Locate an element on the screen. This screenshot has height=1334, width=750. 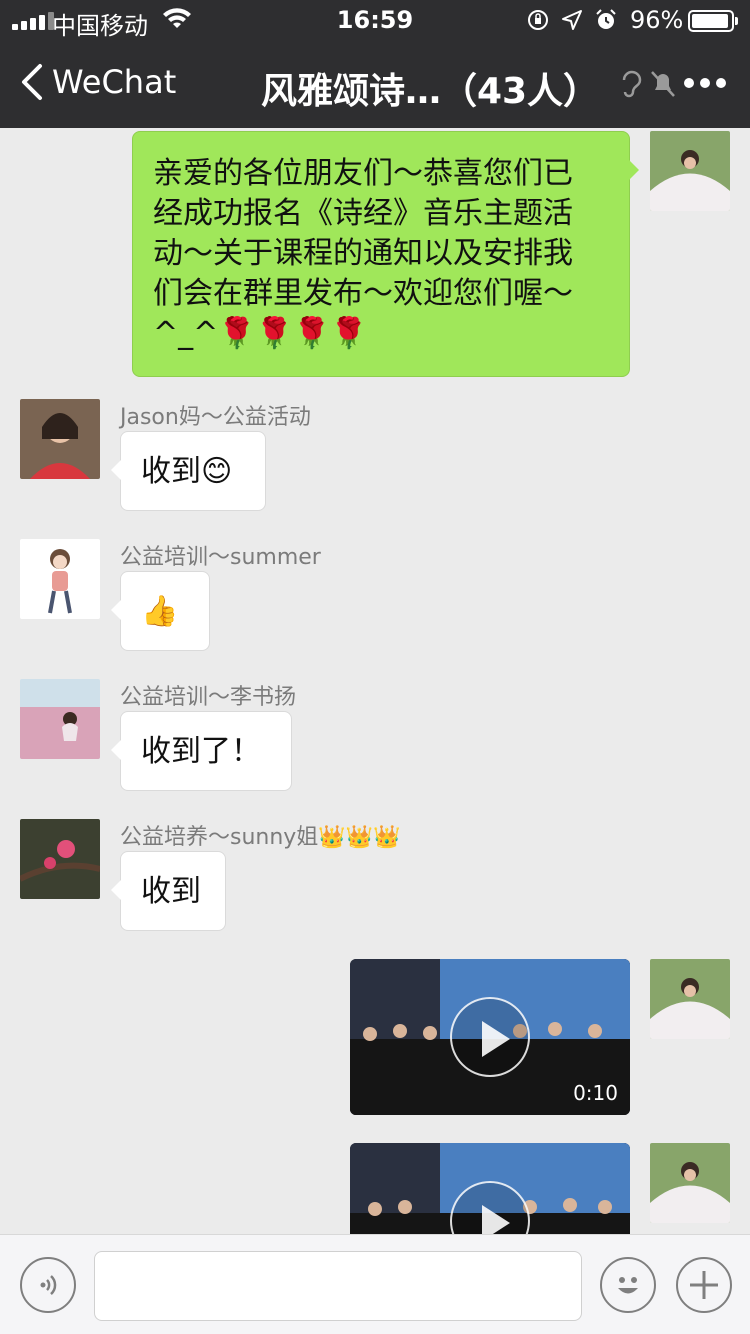
message-bubble: 收到😊 is located at coordinates (188, 471).